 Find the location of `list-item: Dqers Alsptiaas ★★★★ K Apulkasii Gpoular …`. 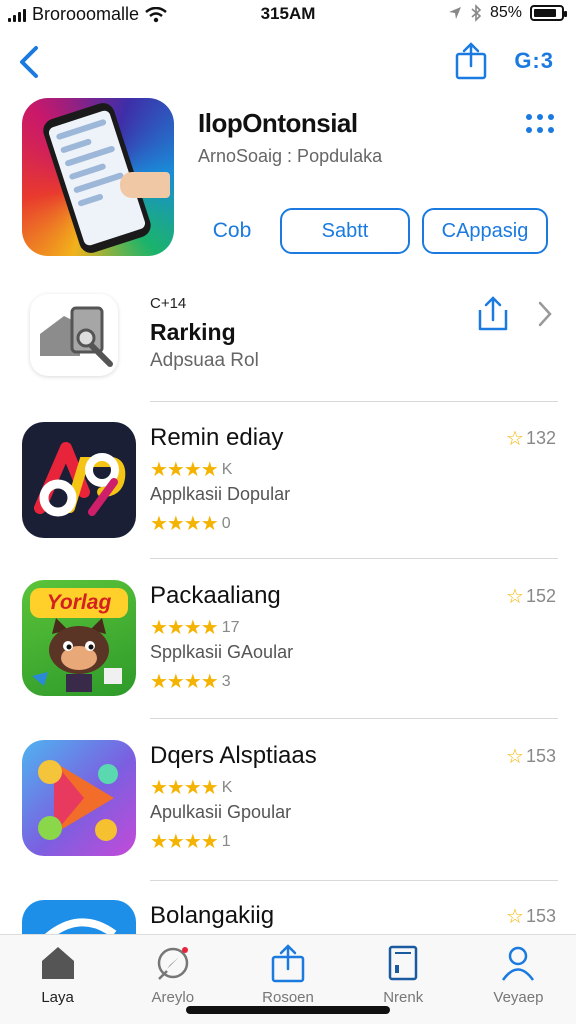

list-item: Dqers Alsptiaas ★★★★ K Apulkasii Gpoular … is located at coordinates (288, 805).